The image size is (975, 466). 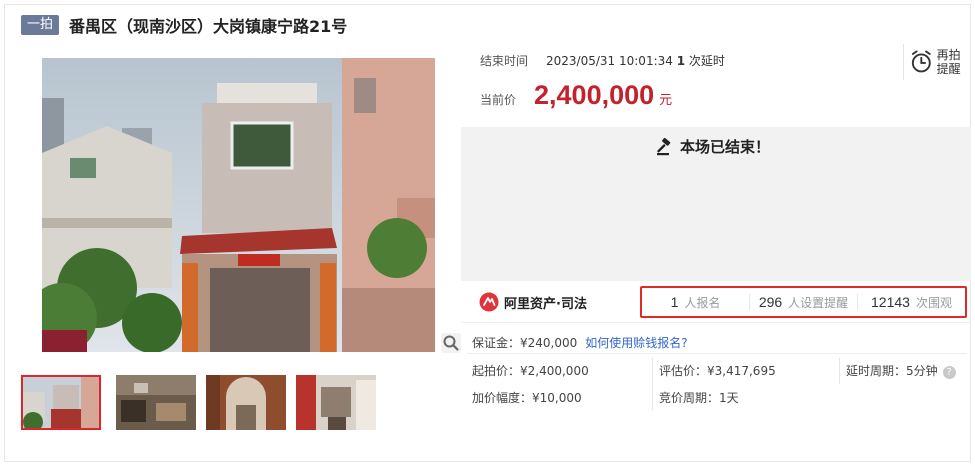 I want to click on deposit-text: 保证金：¥240,000, so click(x=525, y=343).